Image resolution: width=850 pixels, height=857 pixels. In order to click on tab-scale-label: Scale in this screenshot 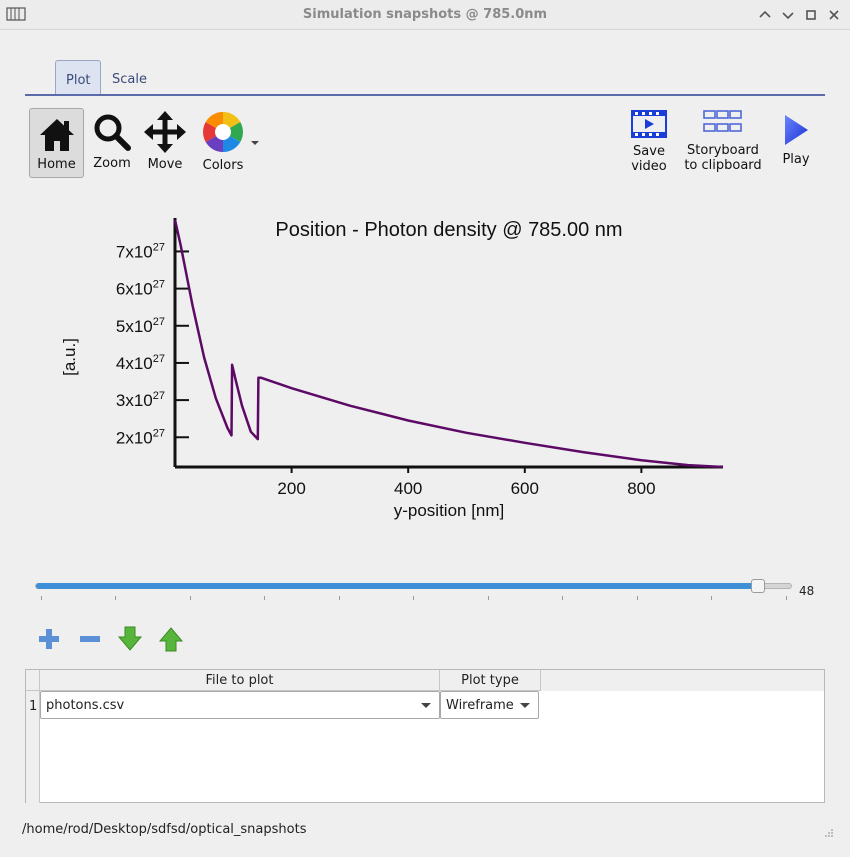, I will do `click(129, 79)`.